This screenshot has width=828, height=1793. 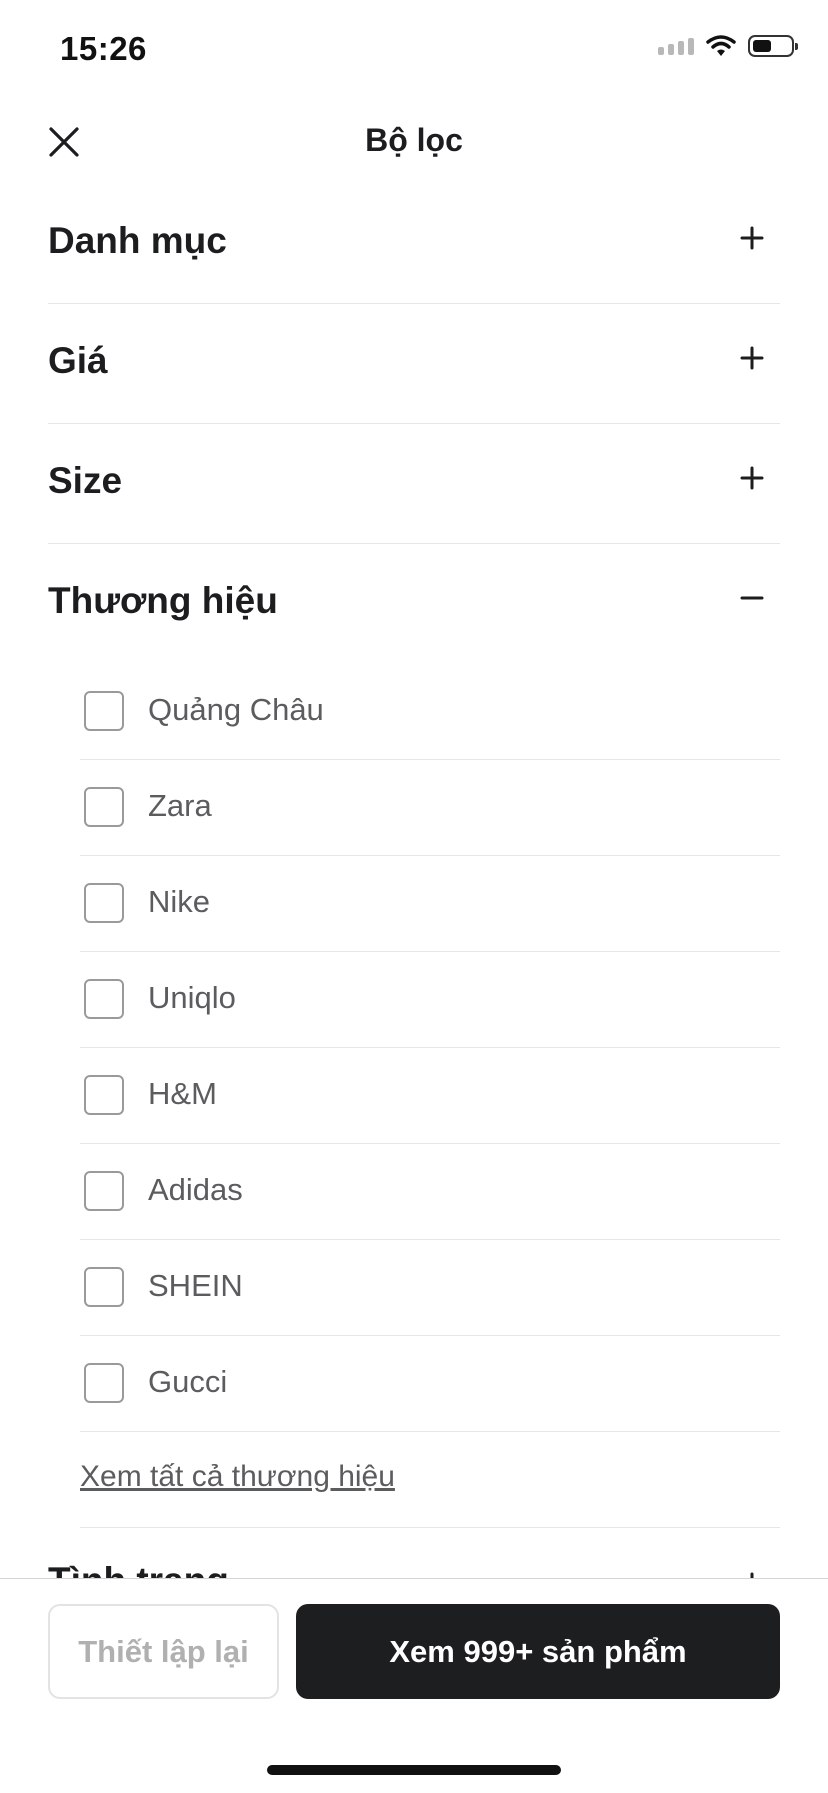 What do you see at coordinates (195, 1189) in the screenshot?
I see `brand-label: Adidas` at bounding box center [195, 1189].